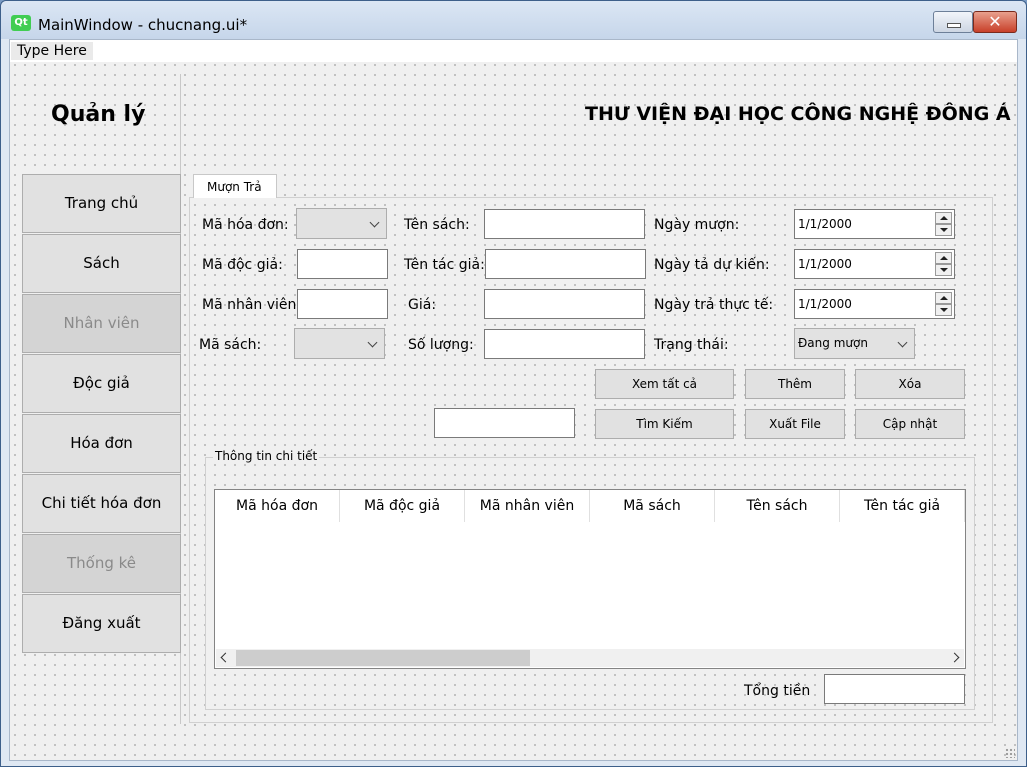 This screenshot has width=1027, height=767. Describe the element at coordinates (383, 658) in the screenshot. I see `scroll-thumb` at that location.